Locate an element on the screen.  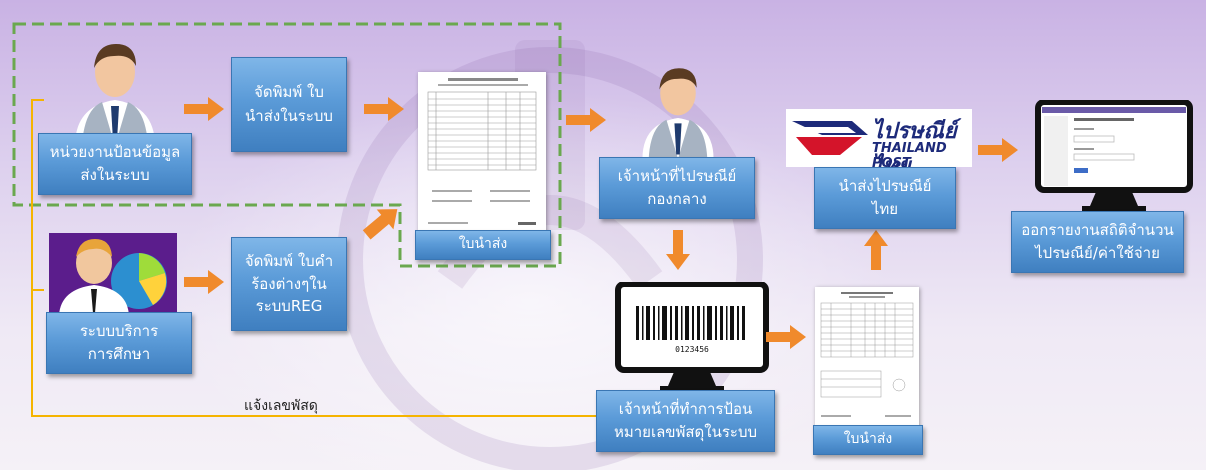
reg-service-box: ระบบบริการ การศึกษา is located at coordinates (119, 343).